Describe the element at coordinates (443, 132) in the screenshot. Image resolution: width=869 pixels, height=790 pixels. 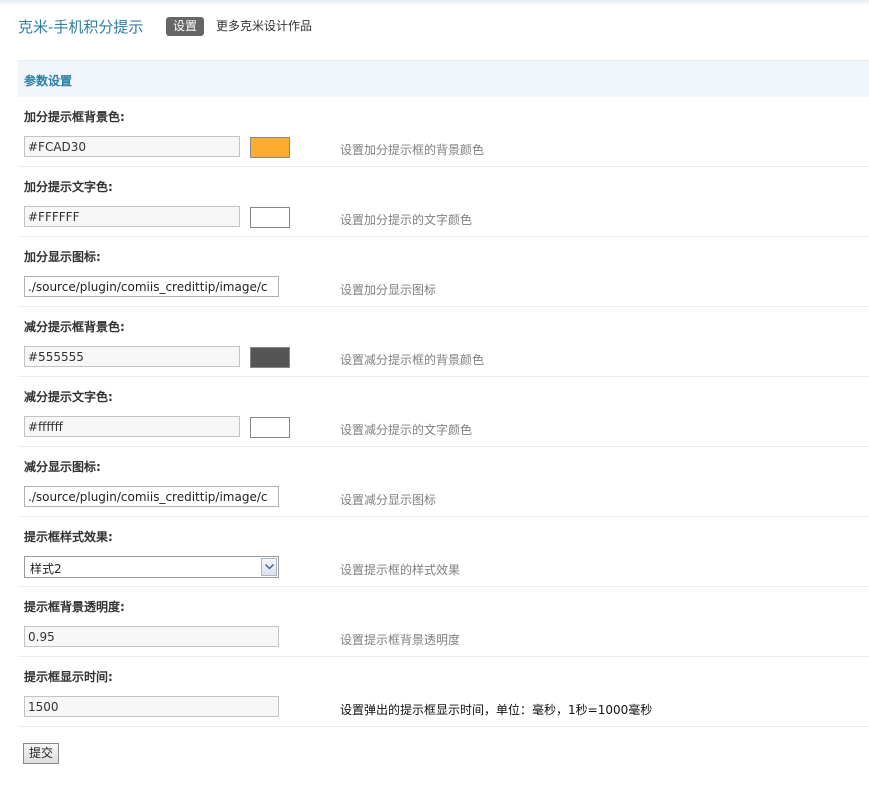
I see `setting-row-plus-bg-color: 加分提示框背景色: 设置加分提示框的背景颜色` at that location.